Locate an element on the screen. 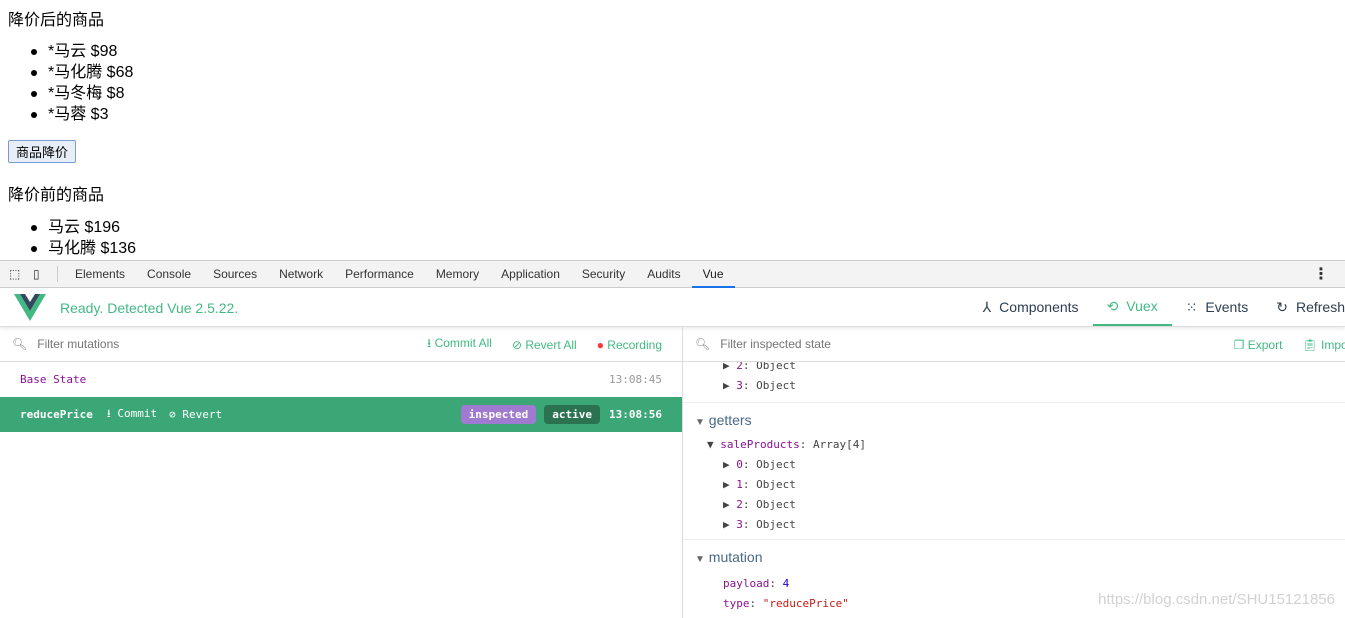 The image size is (1345, 618). commit-all-button: ⭳ Commit All is located at coordinates (459, 344).